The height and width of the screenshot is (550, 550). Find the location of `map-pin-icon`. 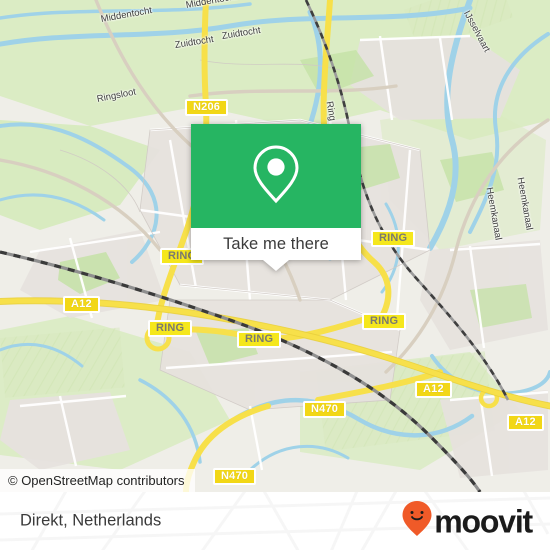

map-pin-icon is located at coordinates (276, 176).